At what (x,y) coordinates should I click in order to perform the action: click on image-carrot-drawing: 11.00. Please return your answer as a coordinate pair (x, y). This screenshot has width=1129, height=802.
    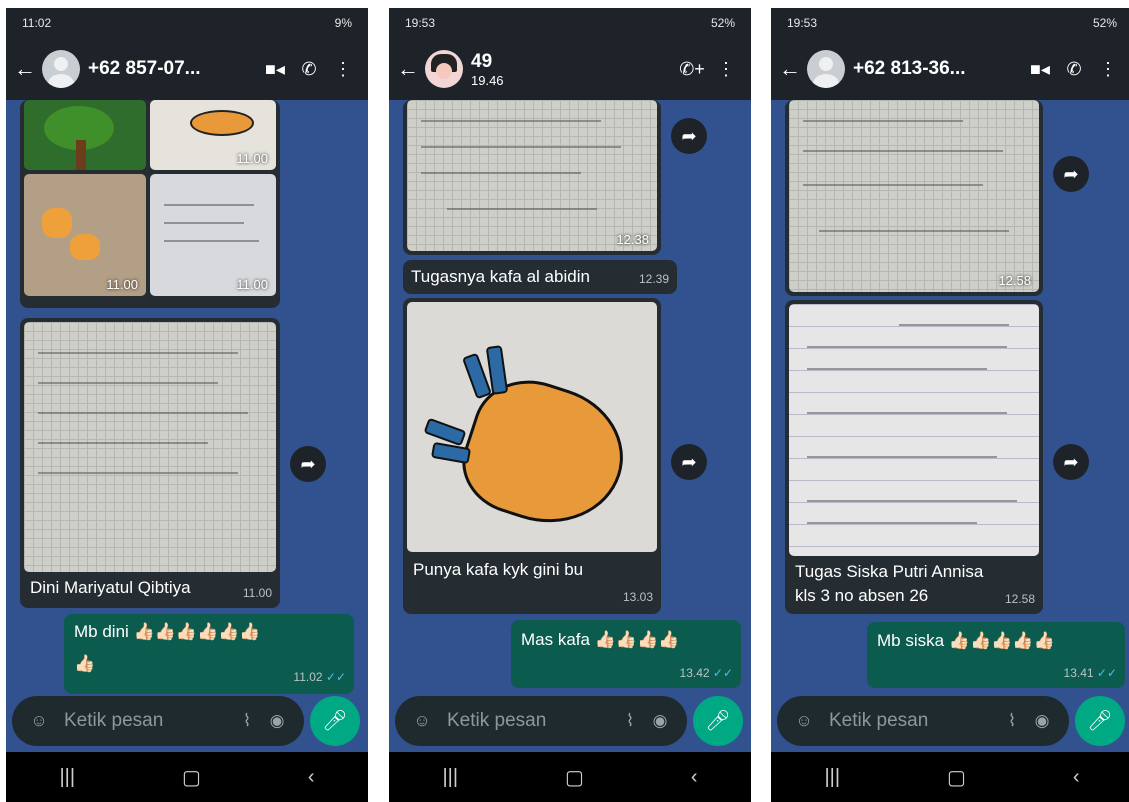
    Looking at the image, I should click on (213, 135).